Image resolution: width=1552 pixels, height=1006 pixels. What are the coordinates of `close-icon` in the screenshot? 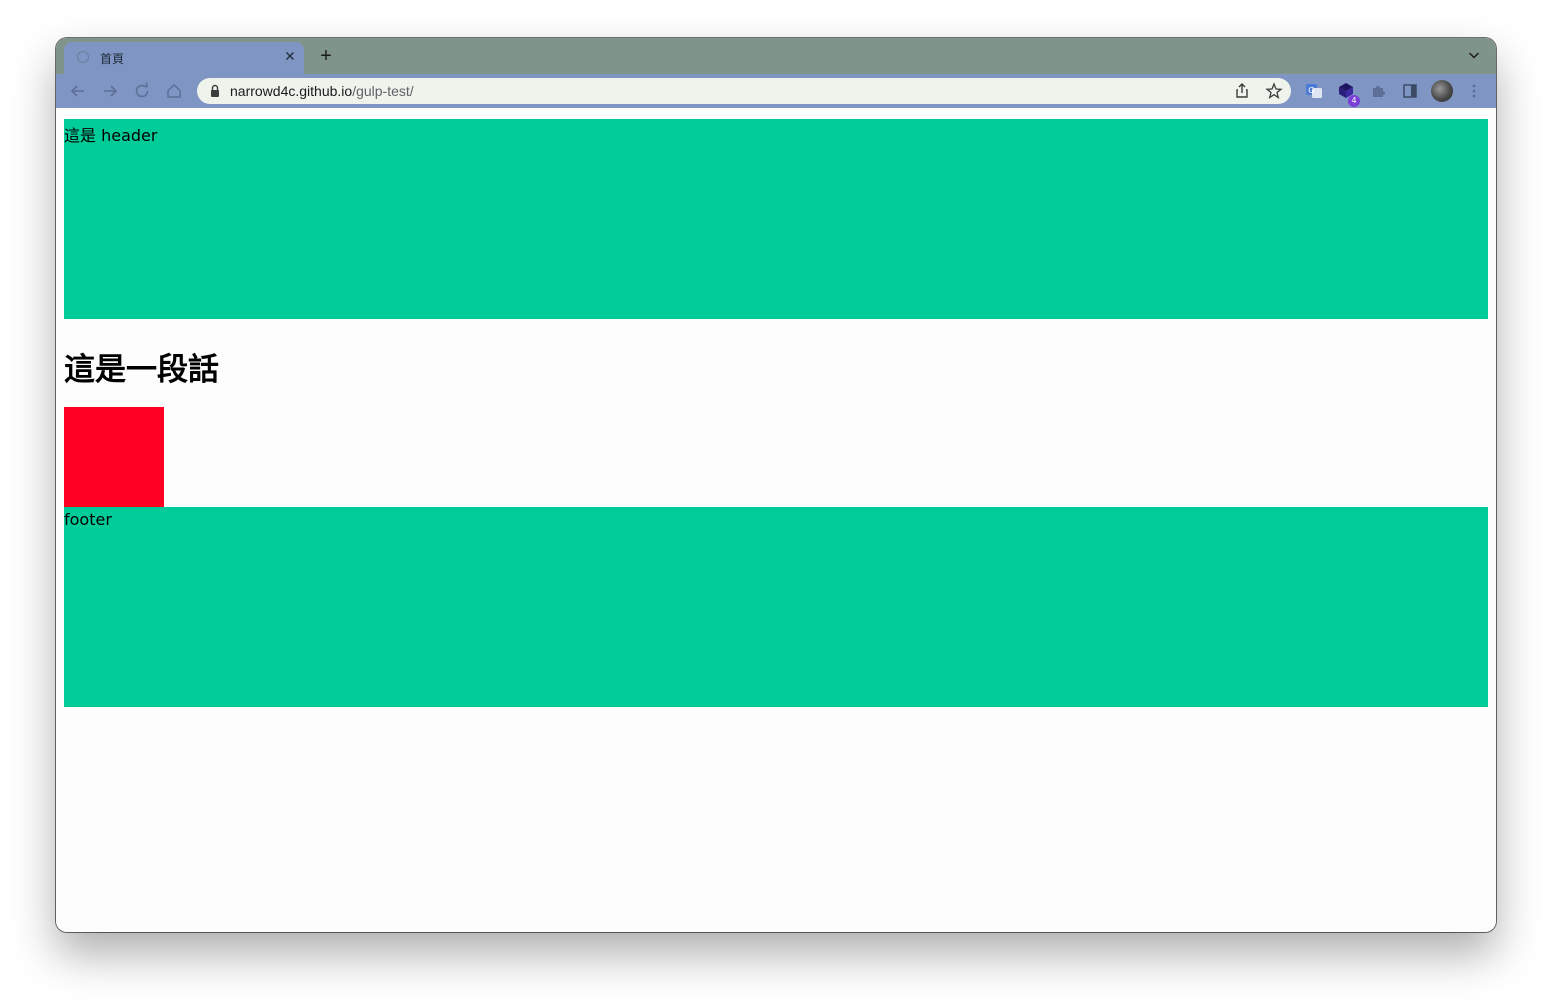 It's located at (290, 56).